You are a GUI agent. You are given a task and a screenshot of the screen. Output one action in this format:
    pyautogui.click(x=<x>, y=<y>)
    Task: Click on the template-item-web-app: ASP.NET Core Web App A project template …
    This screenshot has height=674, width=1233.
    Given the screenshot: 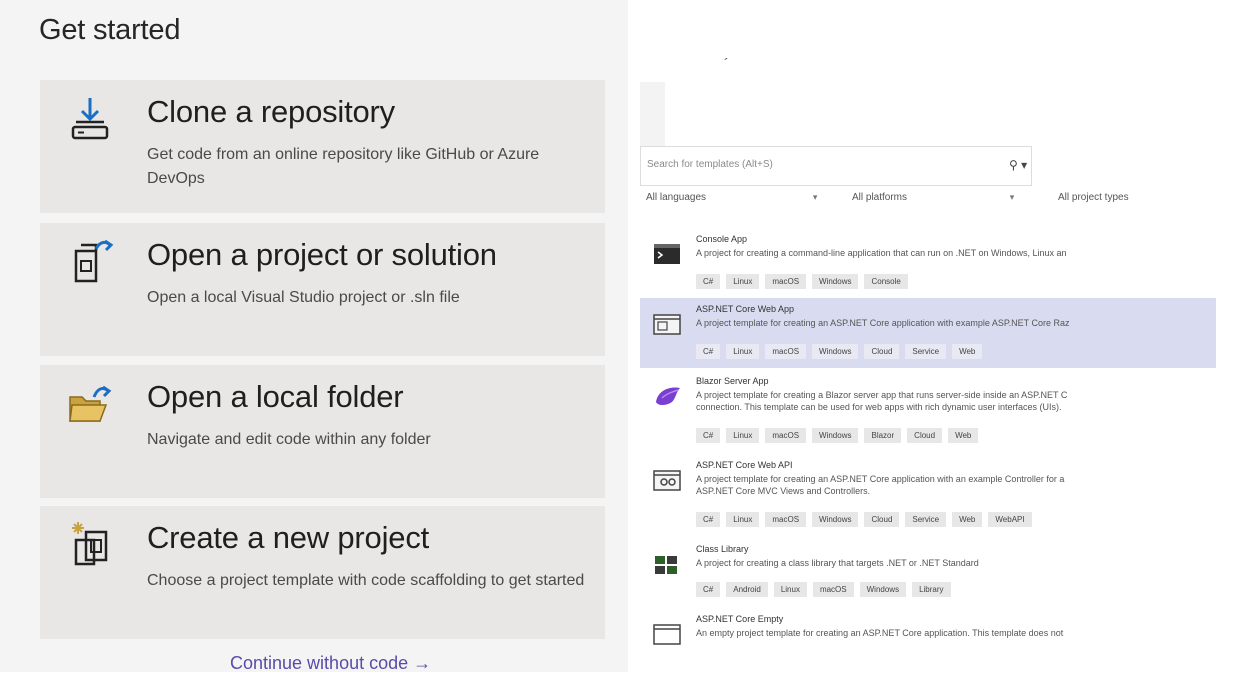 What is the action you would take?
    pyautogui.click(x=928, y=333)
    